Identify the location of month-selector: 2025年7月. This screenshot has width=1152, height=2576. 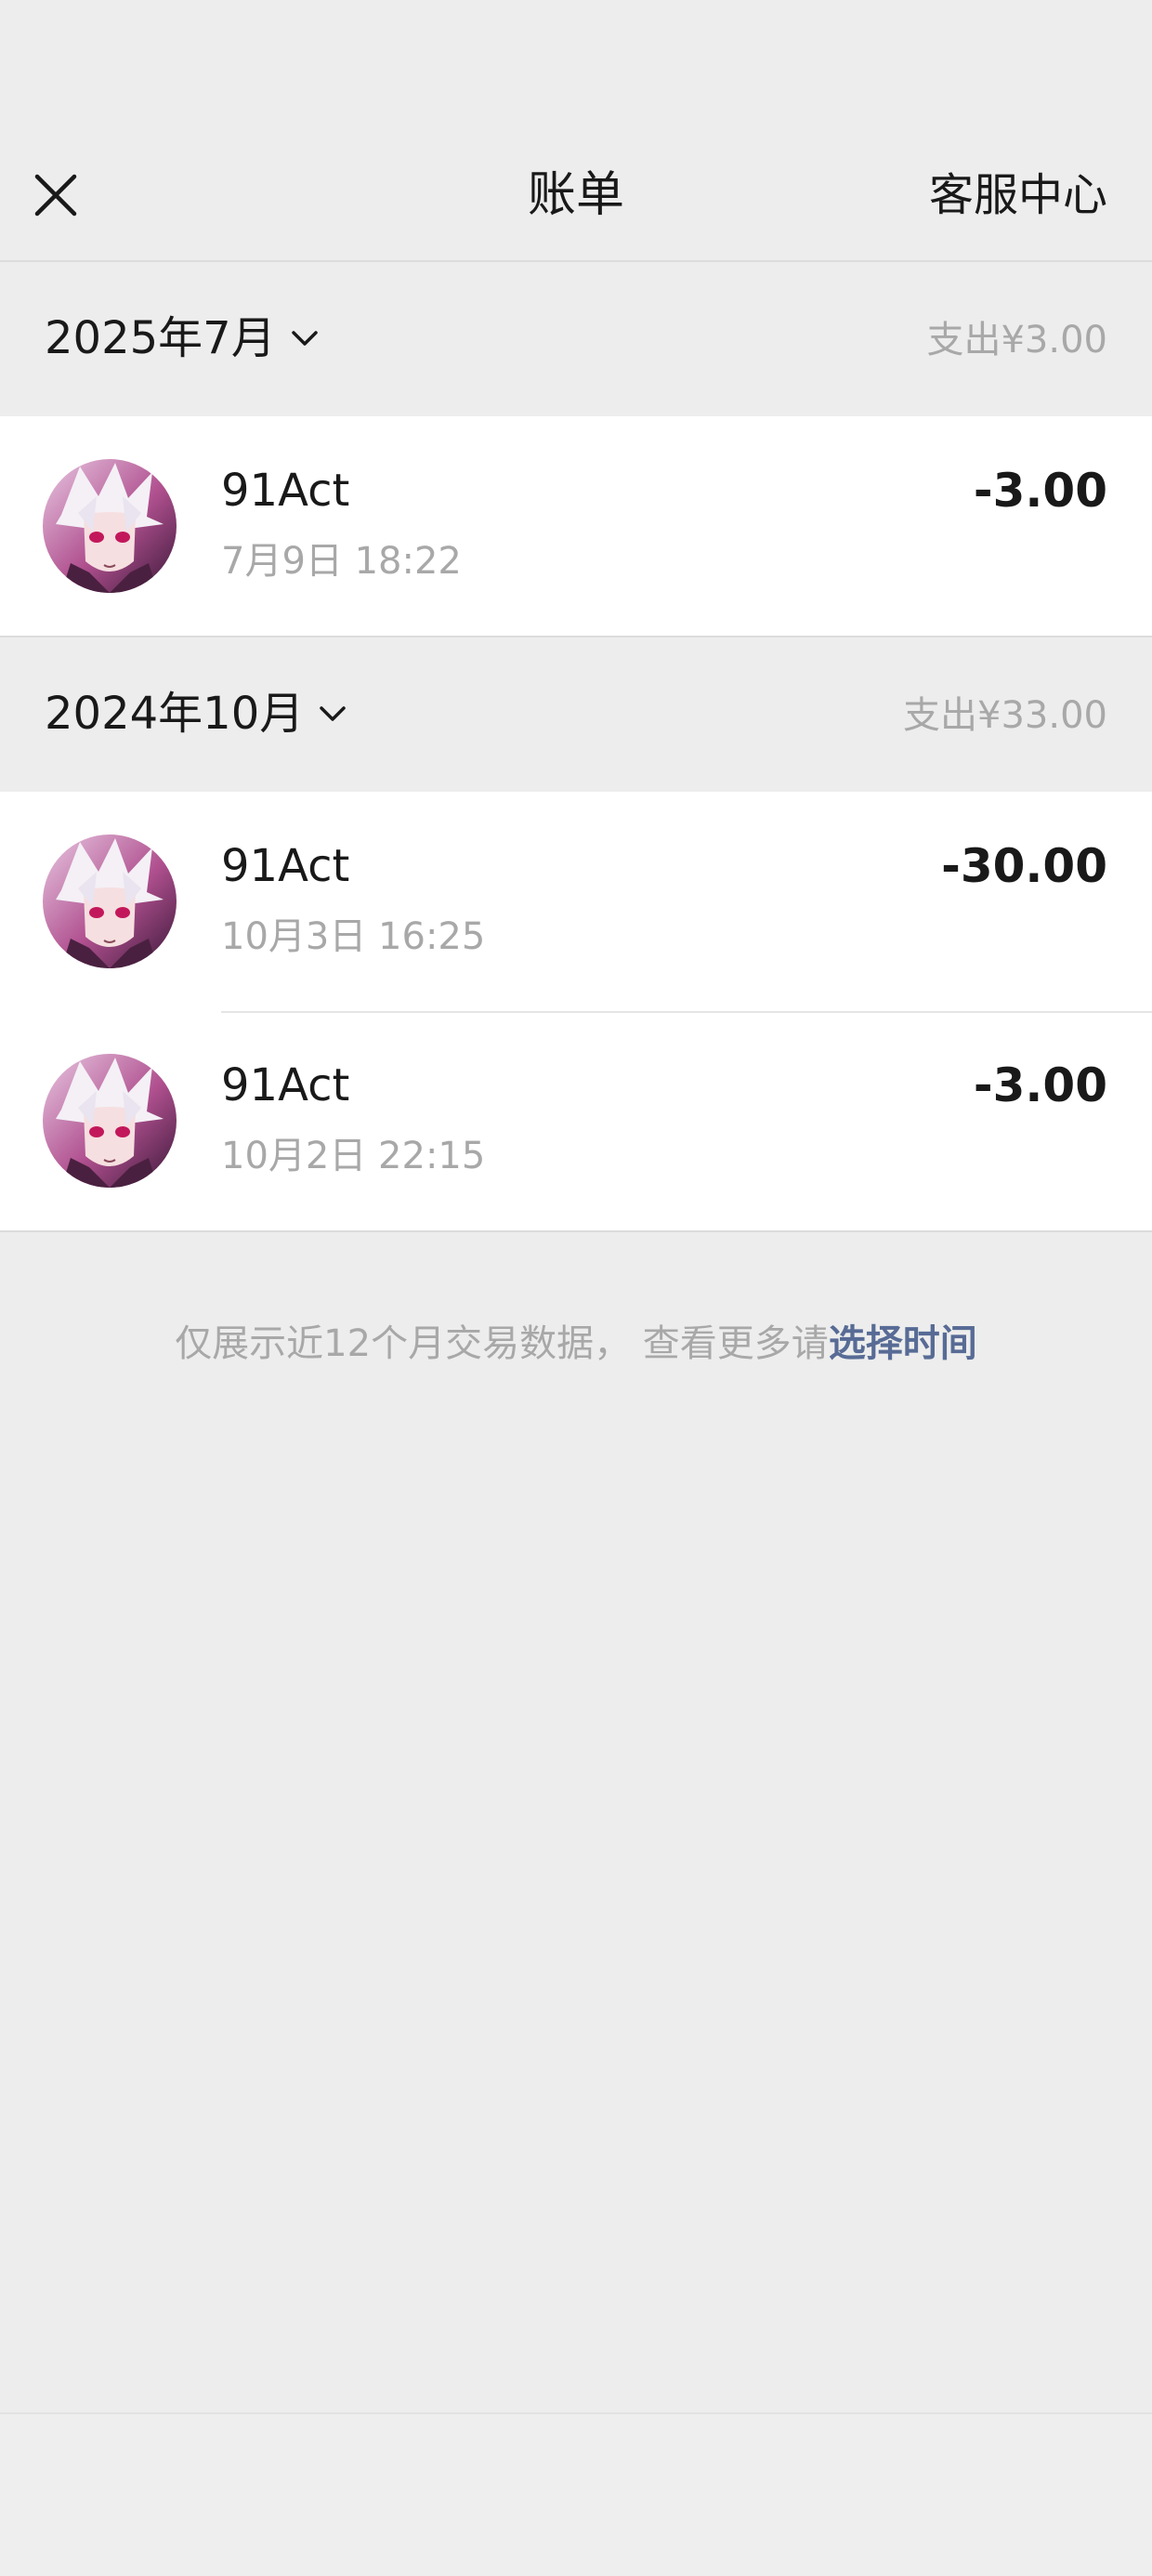
(183, 338).